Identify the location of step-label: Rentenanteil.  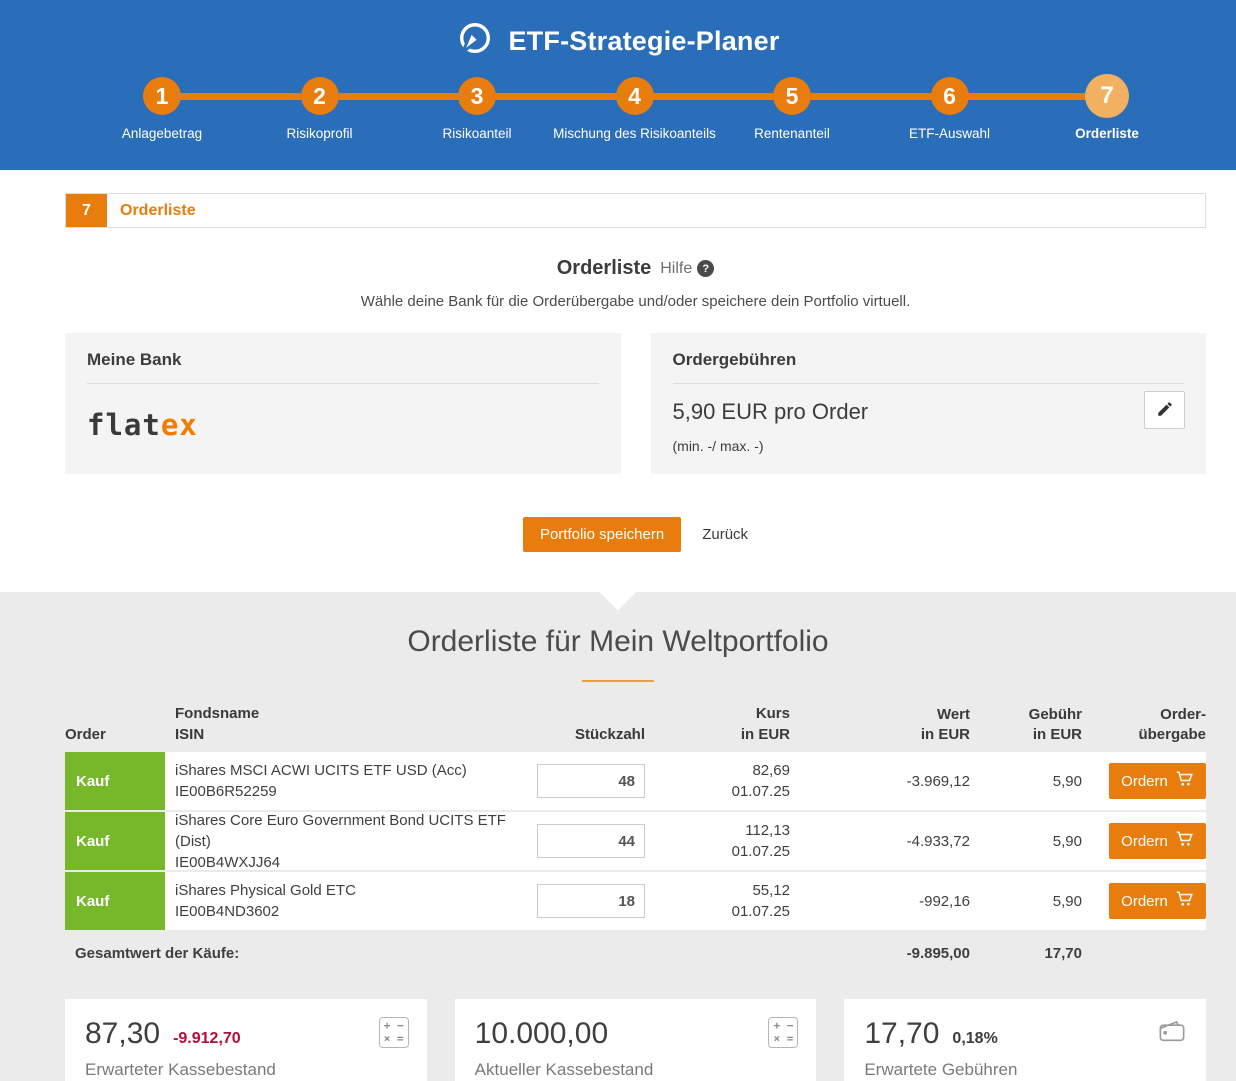
(792, 133).